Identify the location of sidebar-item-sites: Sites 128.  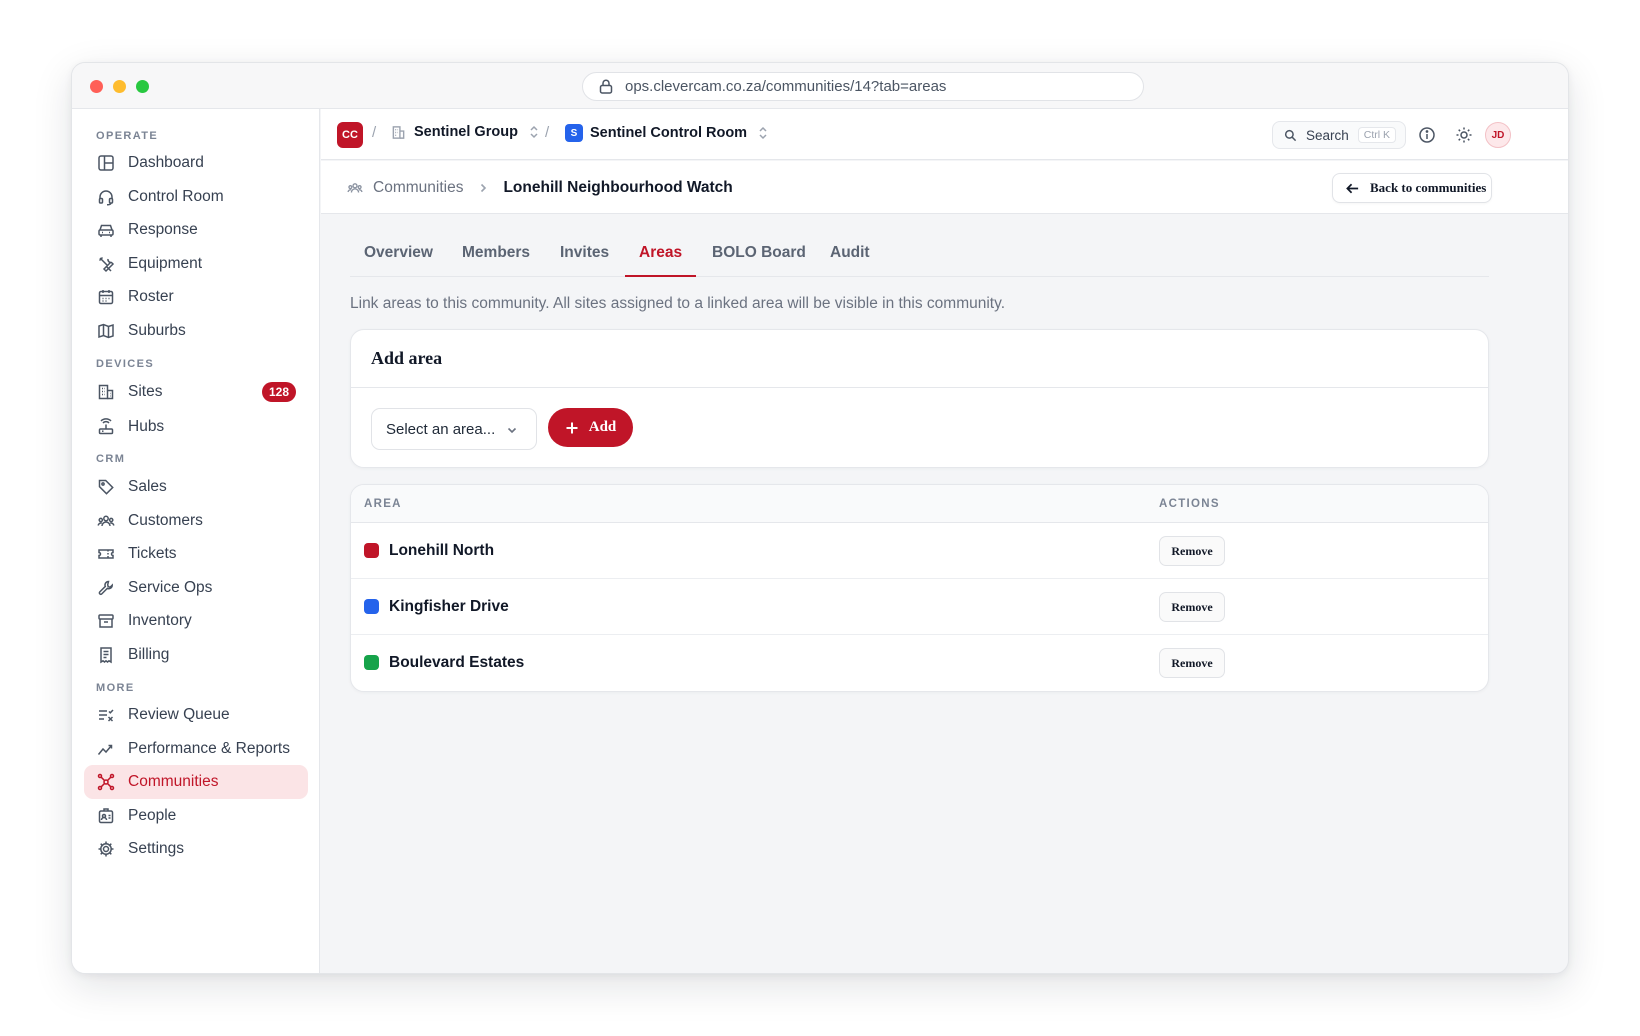
(196, 392).